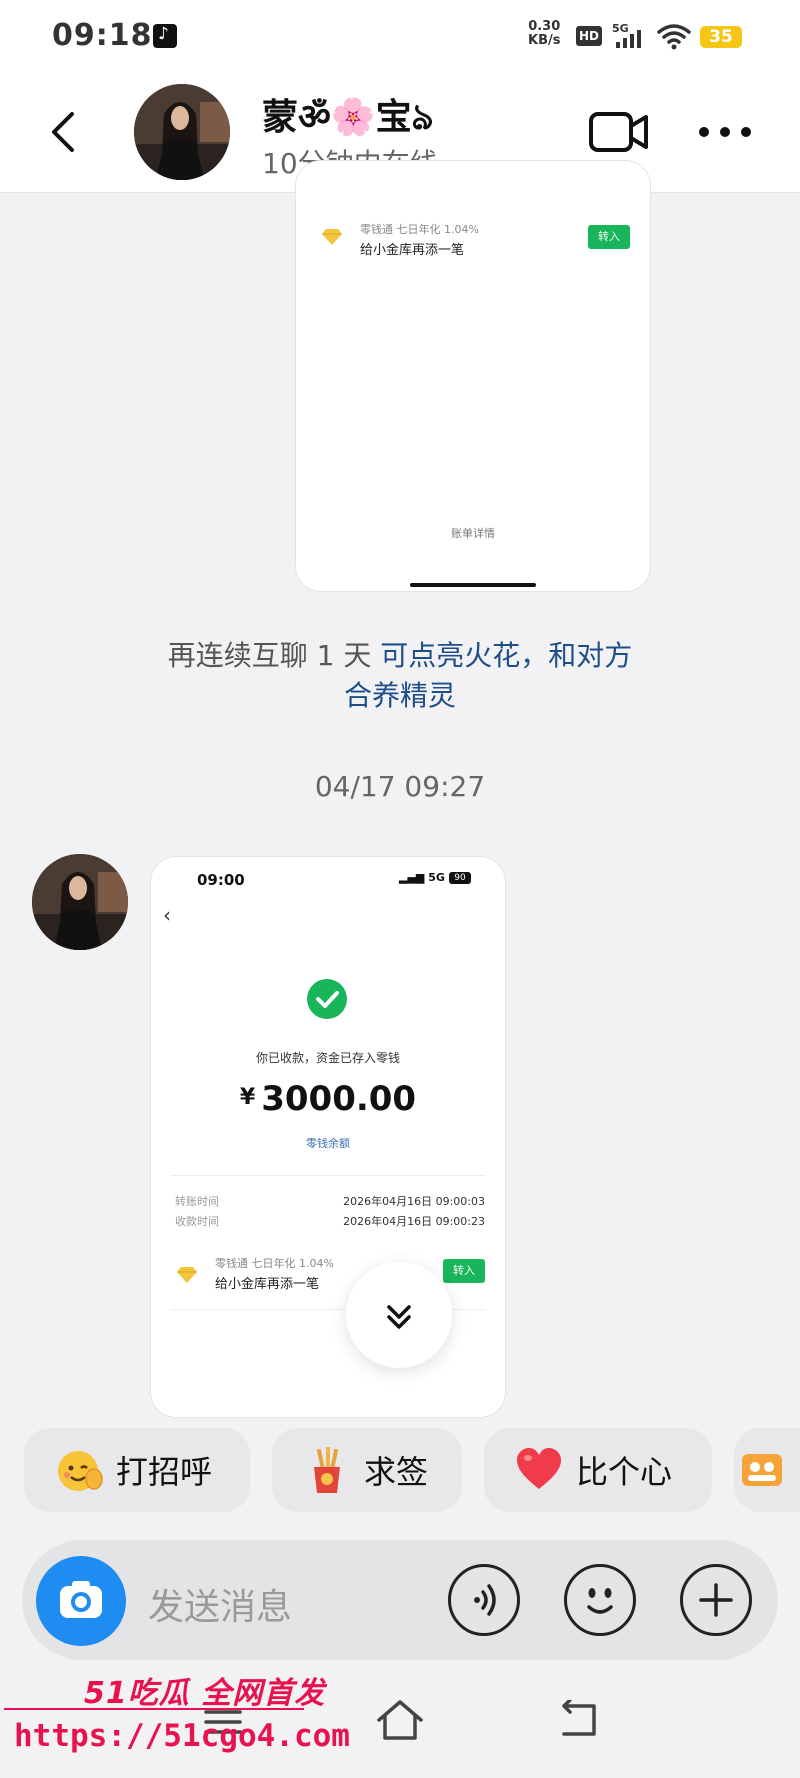 The width and height of the screenshot is (800, 1778). I want to click on tiktok-icon, so click(165, 36).